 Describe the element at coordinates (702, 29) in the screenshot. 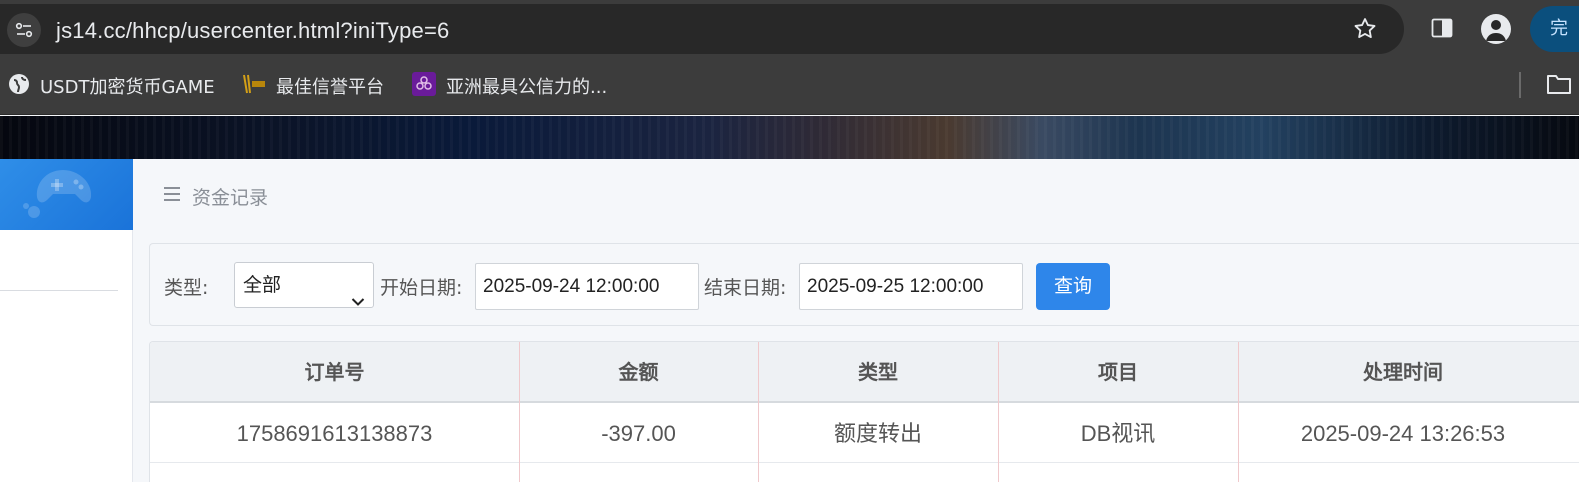

I see `address-bar: js14.cc/hhcp/usercenter.html?iniType=6` at that location.